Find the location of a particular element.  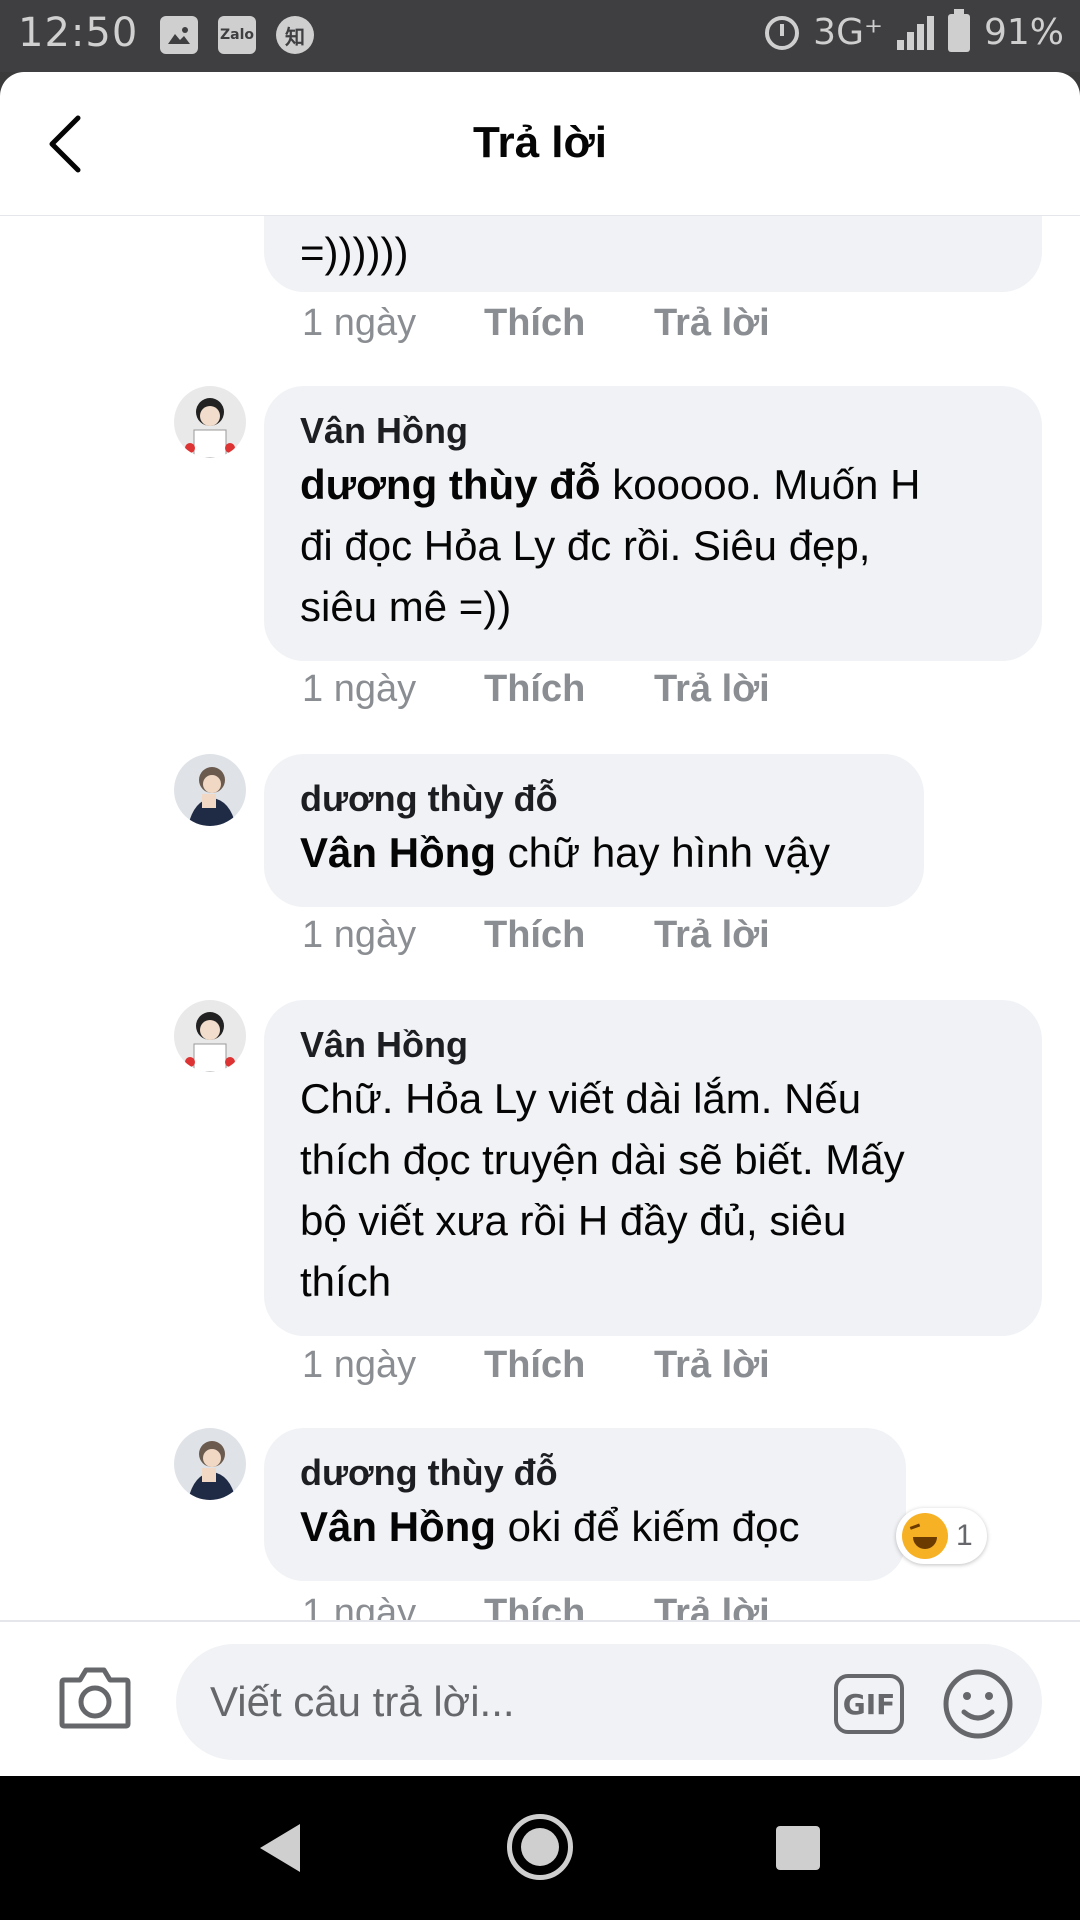

comment-text: =)))))) is located at coordinates (354, 252).